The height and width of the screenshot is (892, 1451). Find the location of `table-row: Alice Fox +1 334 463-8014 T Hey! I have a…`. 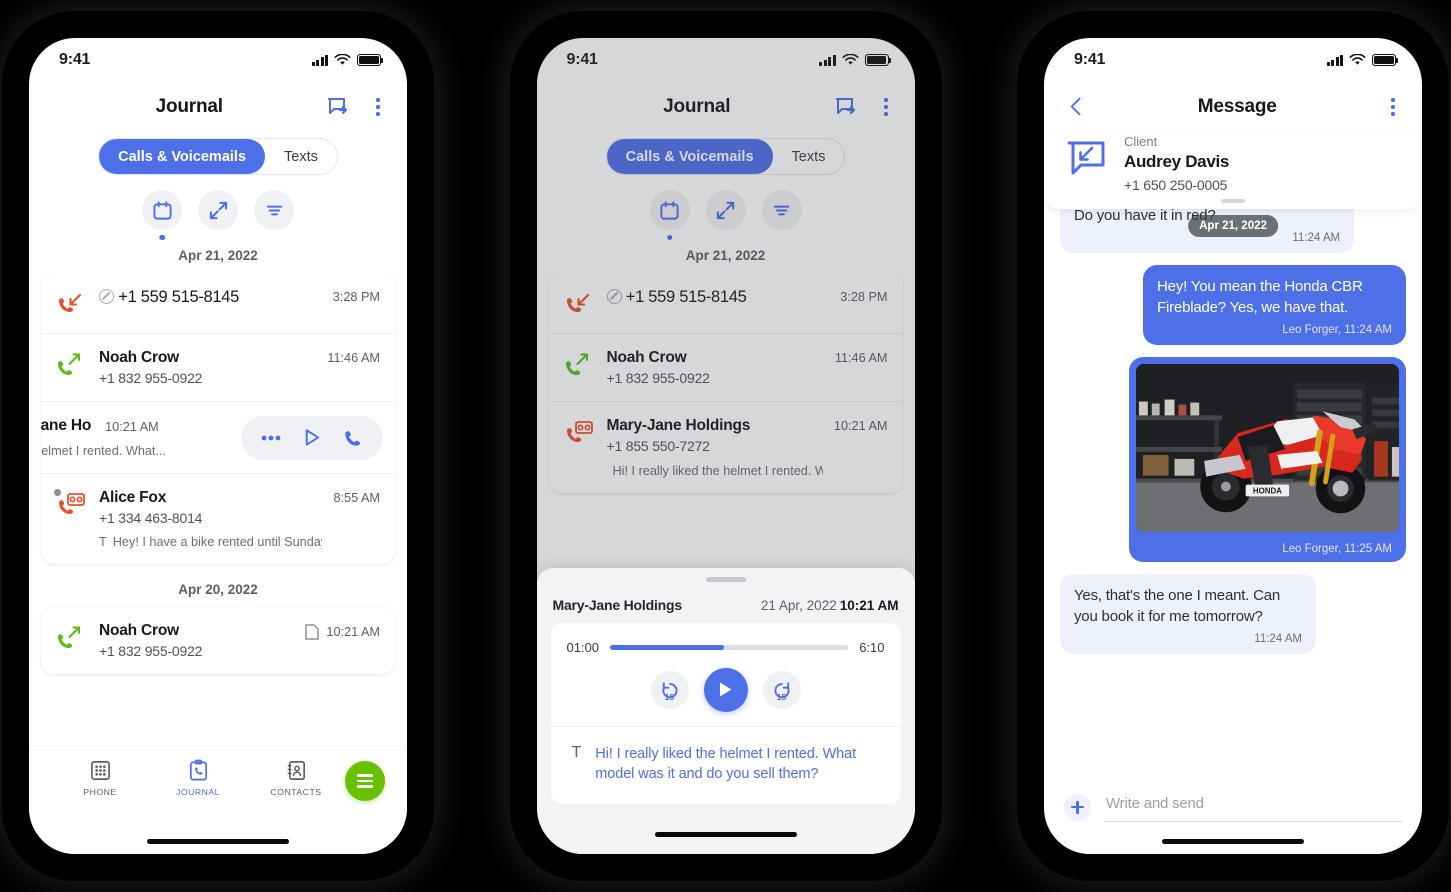

table-row: Alice Fox +1 334 463-8014 T Hey! I have a… is located at coordinates (218, 519).